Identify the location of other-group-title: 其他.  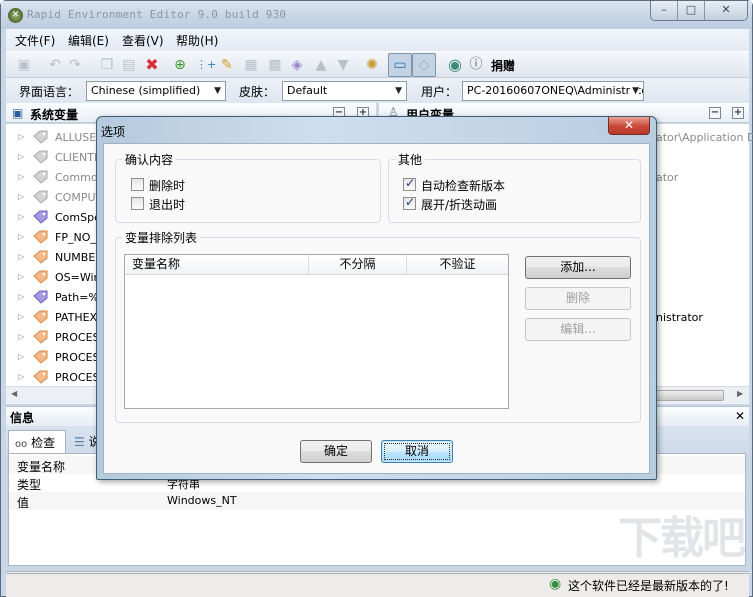
(410, 159).